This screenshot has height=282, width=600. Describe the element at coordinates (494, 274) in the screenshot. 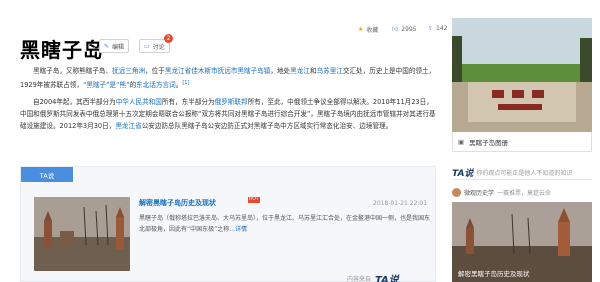

I see `ta-card-caption: 解密黑瞎子岛历史及现状` at that location.